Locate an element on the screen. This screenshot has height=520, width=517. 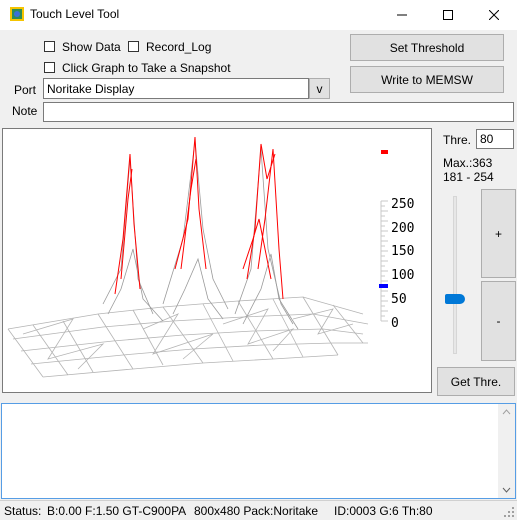
scroll-down-icon is located at coordinates (506, 490).